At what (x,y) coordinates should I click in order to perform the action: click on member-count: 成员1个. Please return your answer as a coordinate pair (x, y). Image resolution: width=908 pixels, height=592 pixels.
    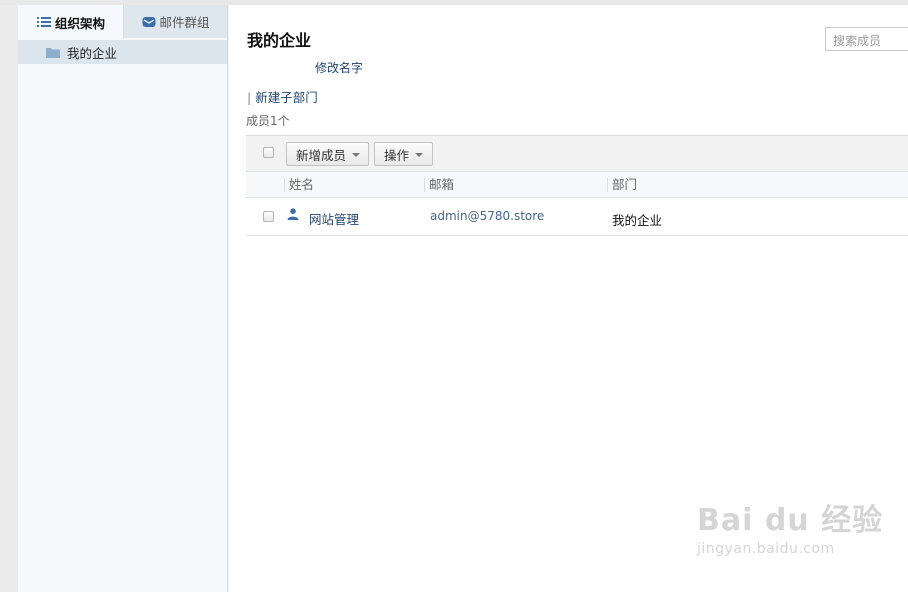
    Looking at the image, I should click on (268, 121).